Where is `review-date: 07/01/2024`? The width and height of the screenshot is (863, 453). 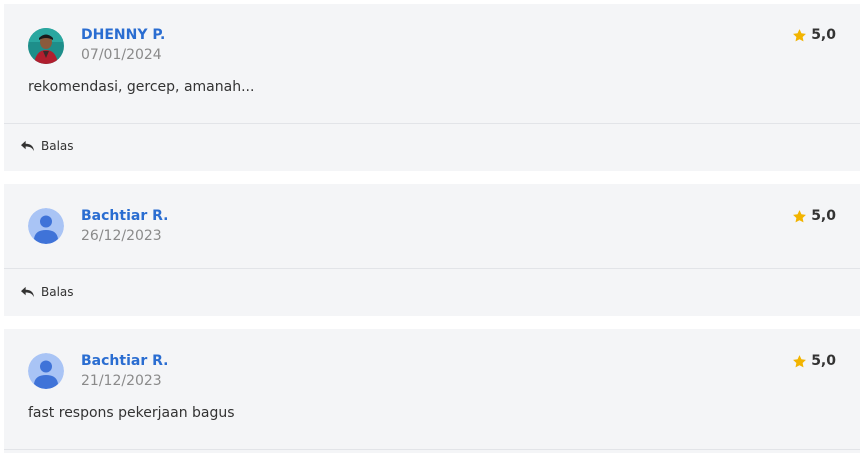
review-date: 07/01/2024 is located at coordinates (121, 55).